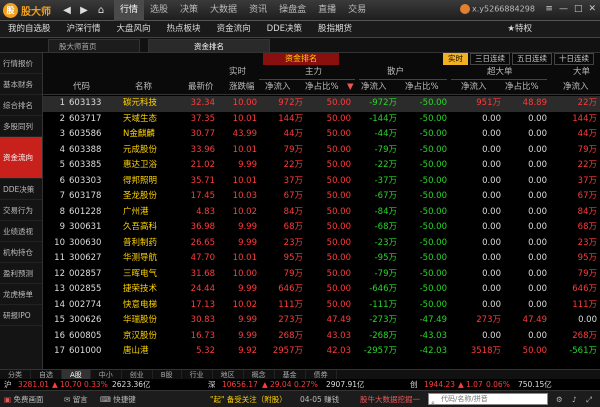 The image size is (600, 407). I want to click on top-menu-item: 选股, so click(159, 10).